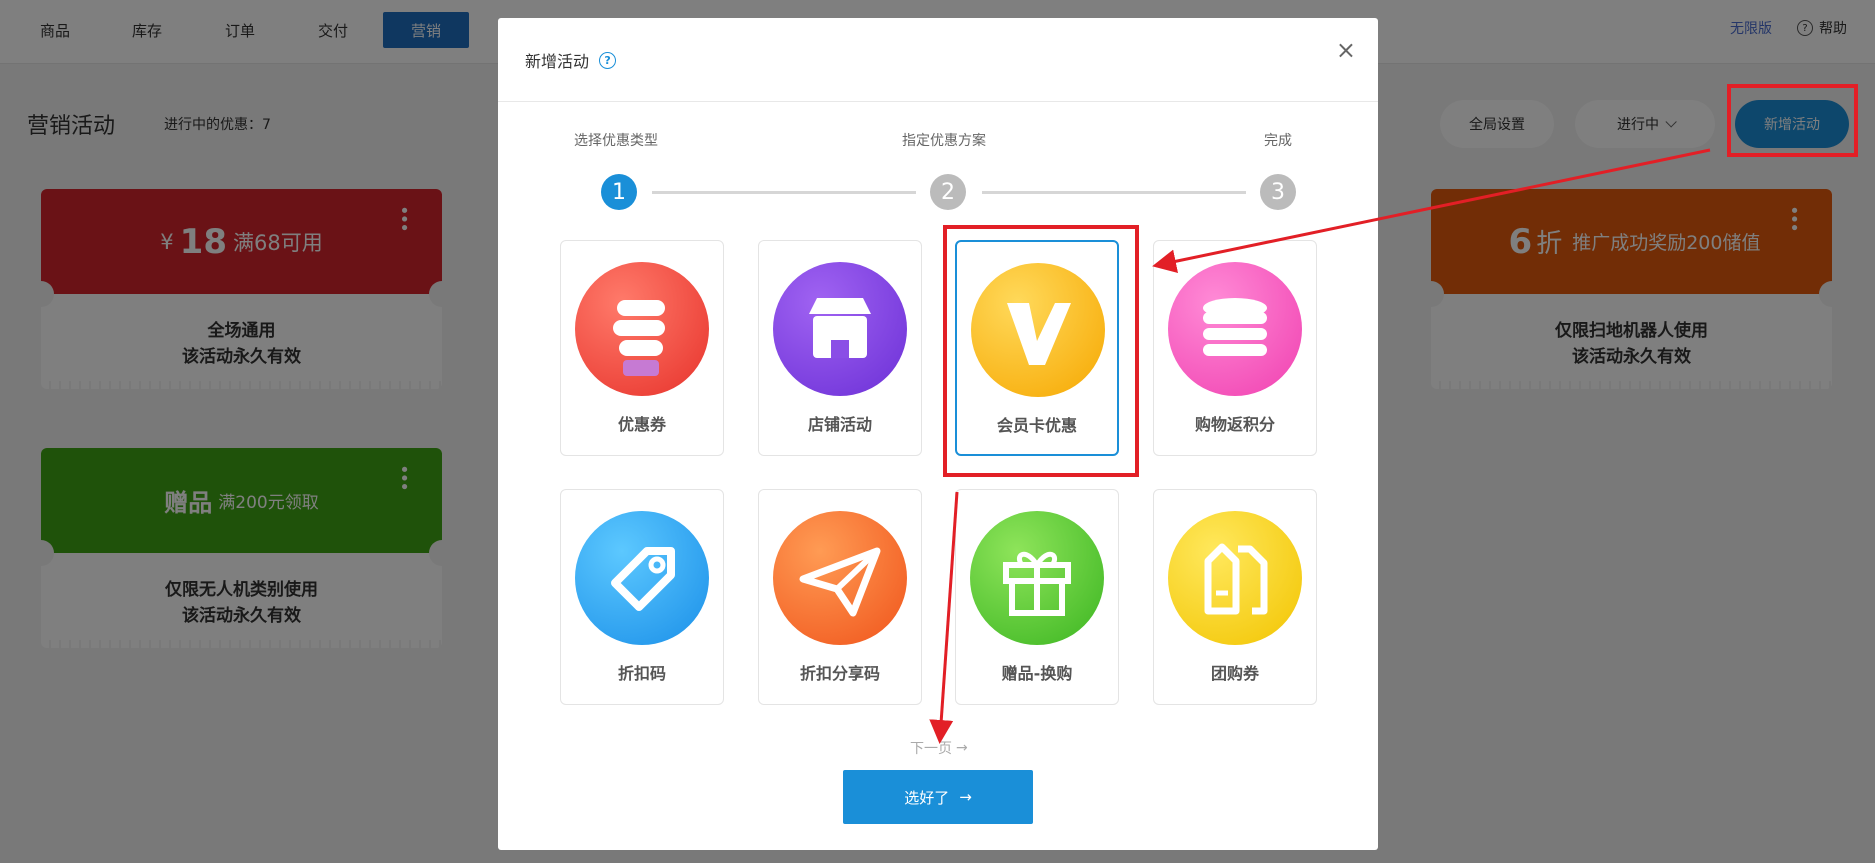 The image size is (1875, 863). What do you see at coordinates (931, 749) in the screenshot?
I see `next-page-label: 下一页` at bounding box center [931, 749].